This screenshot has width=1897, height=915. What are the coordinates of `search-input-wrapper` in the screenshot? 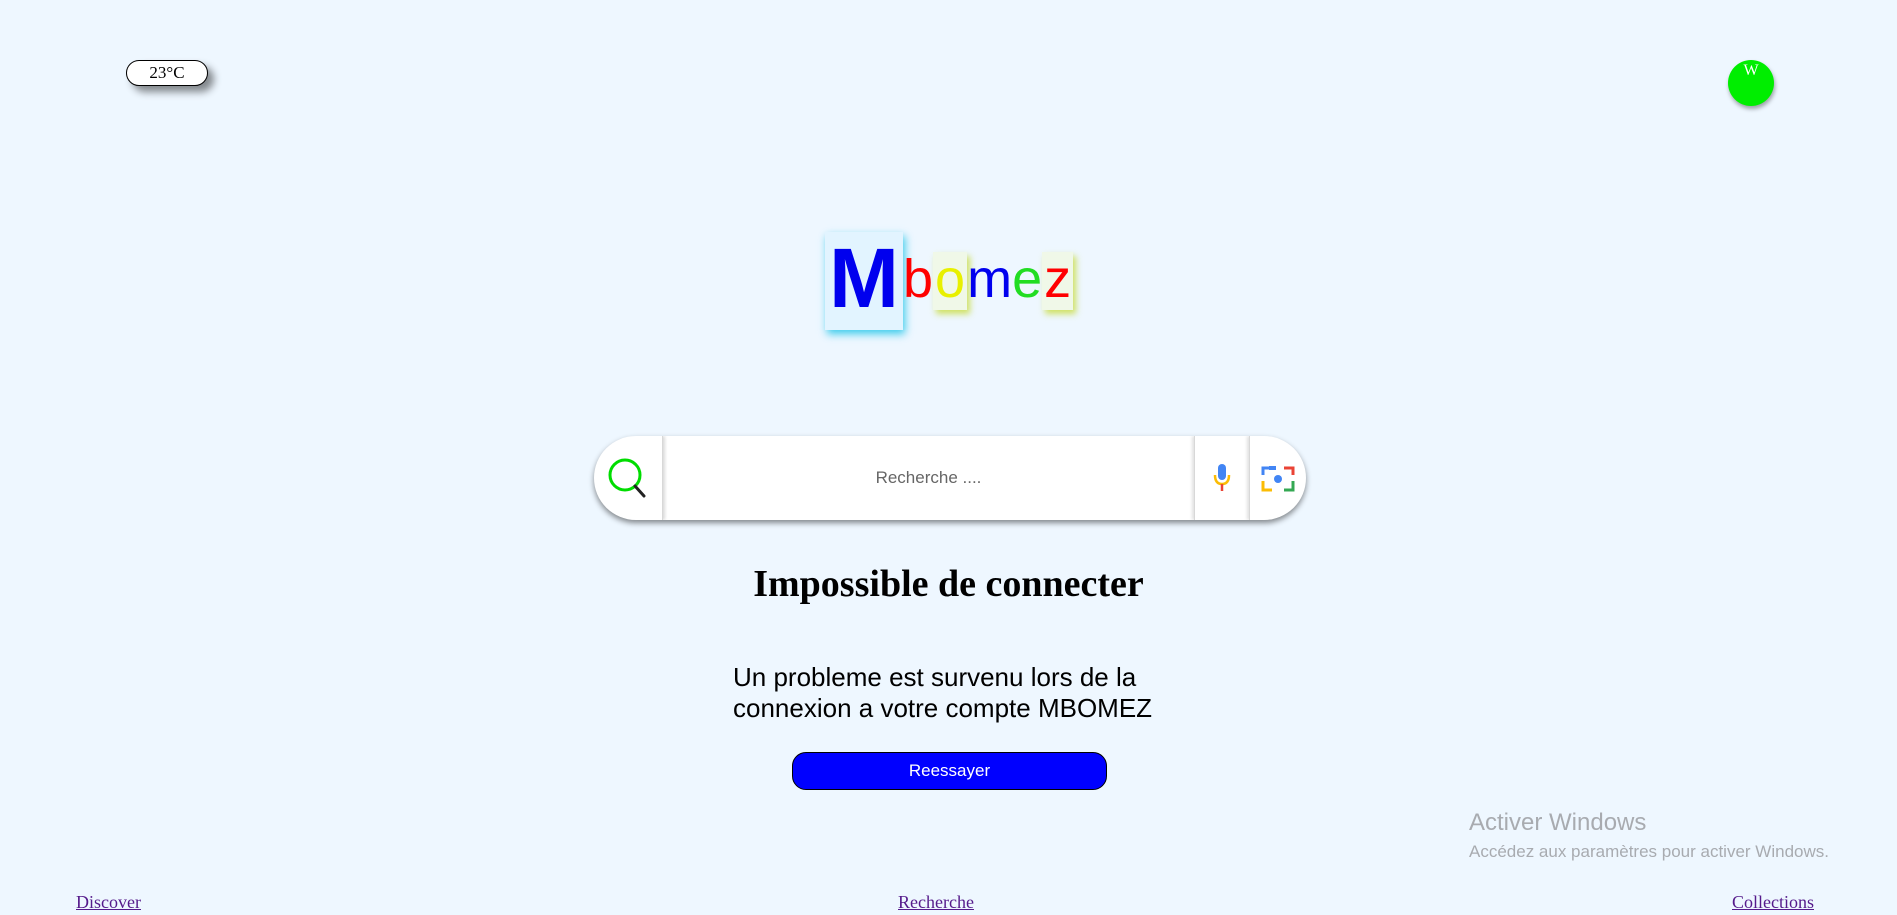 It's located at (928, 478).